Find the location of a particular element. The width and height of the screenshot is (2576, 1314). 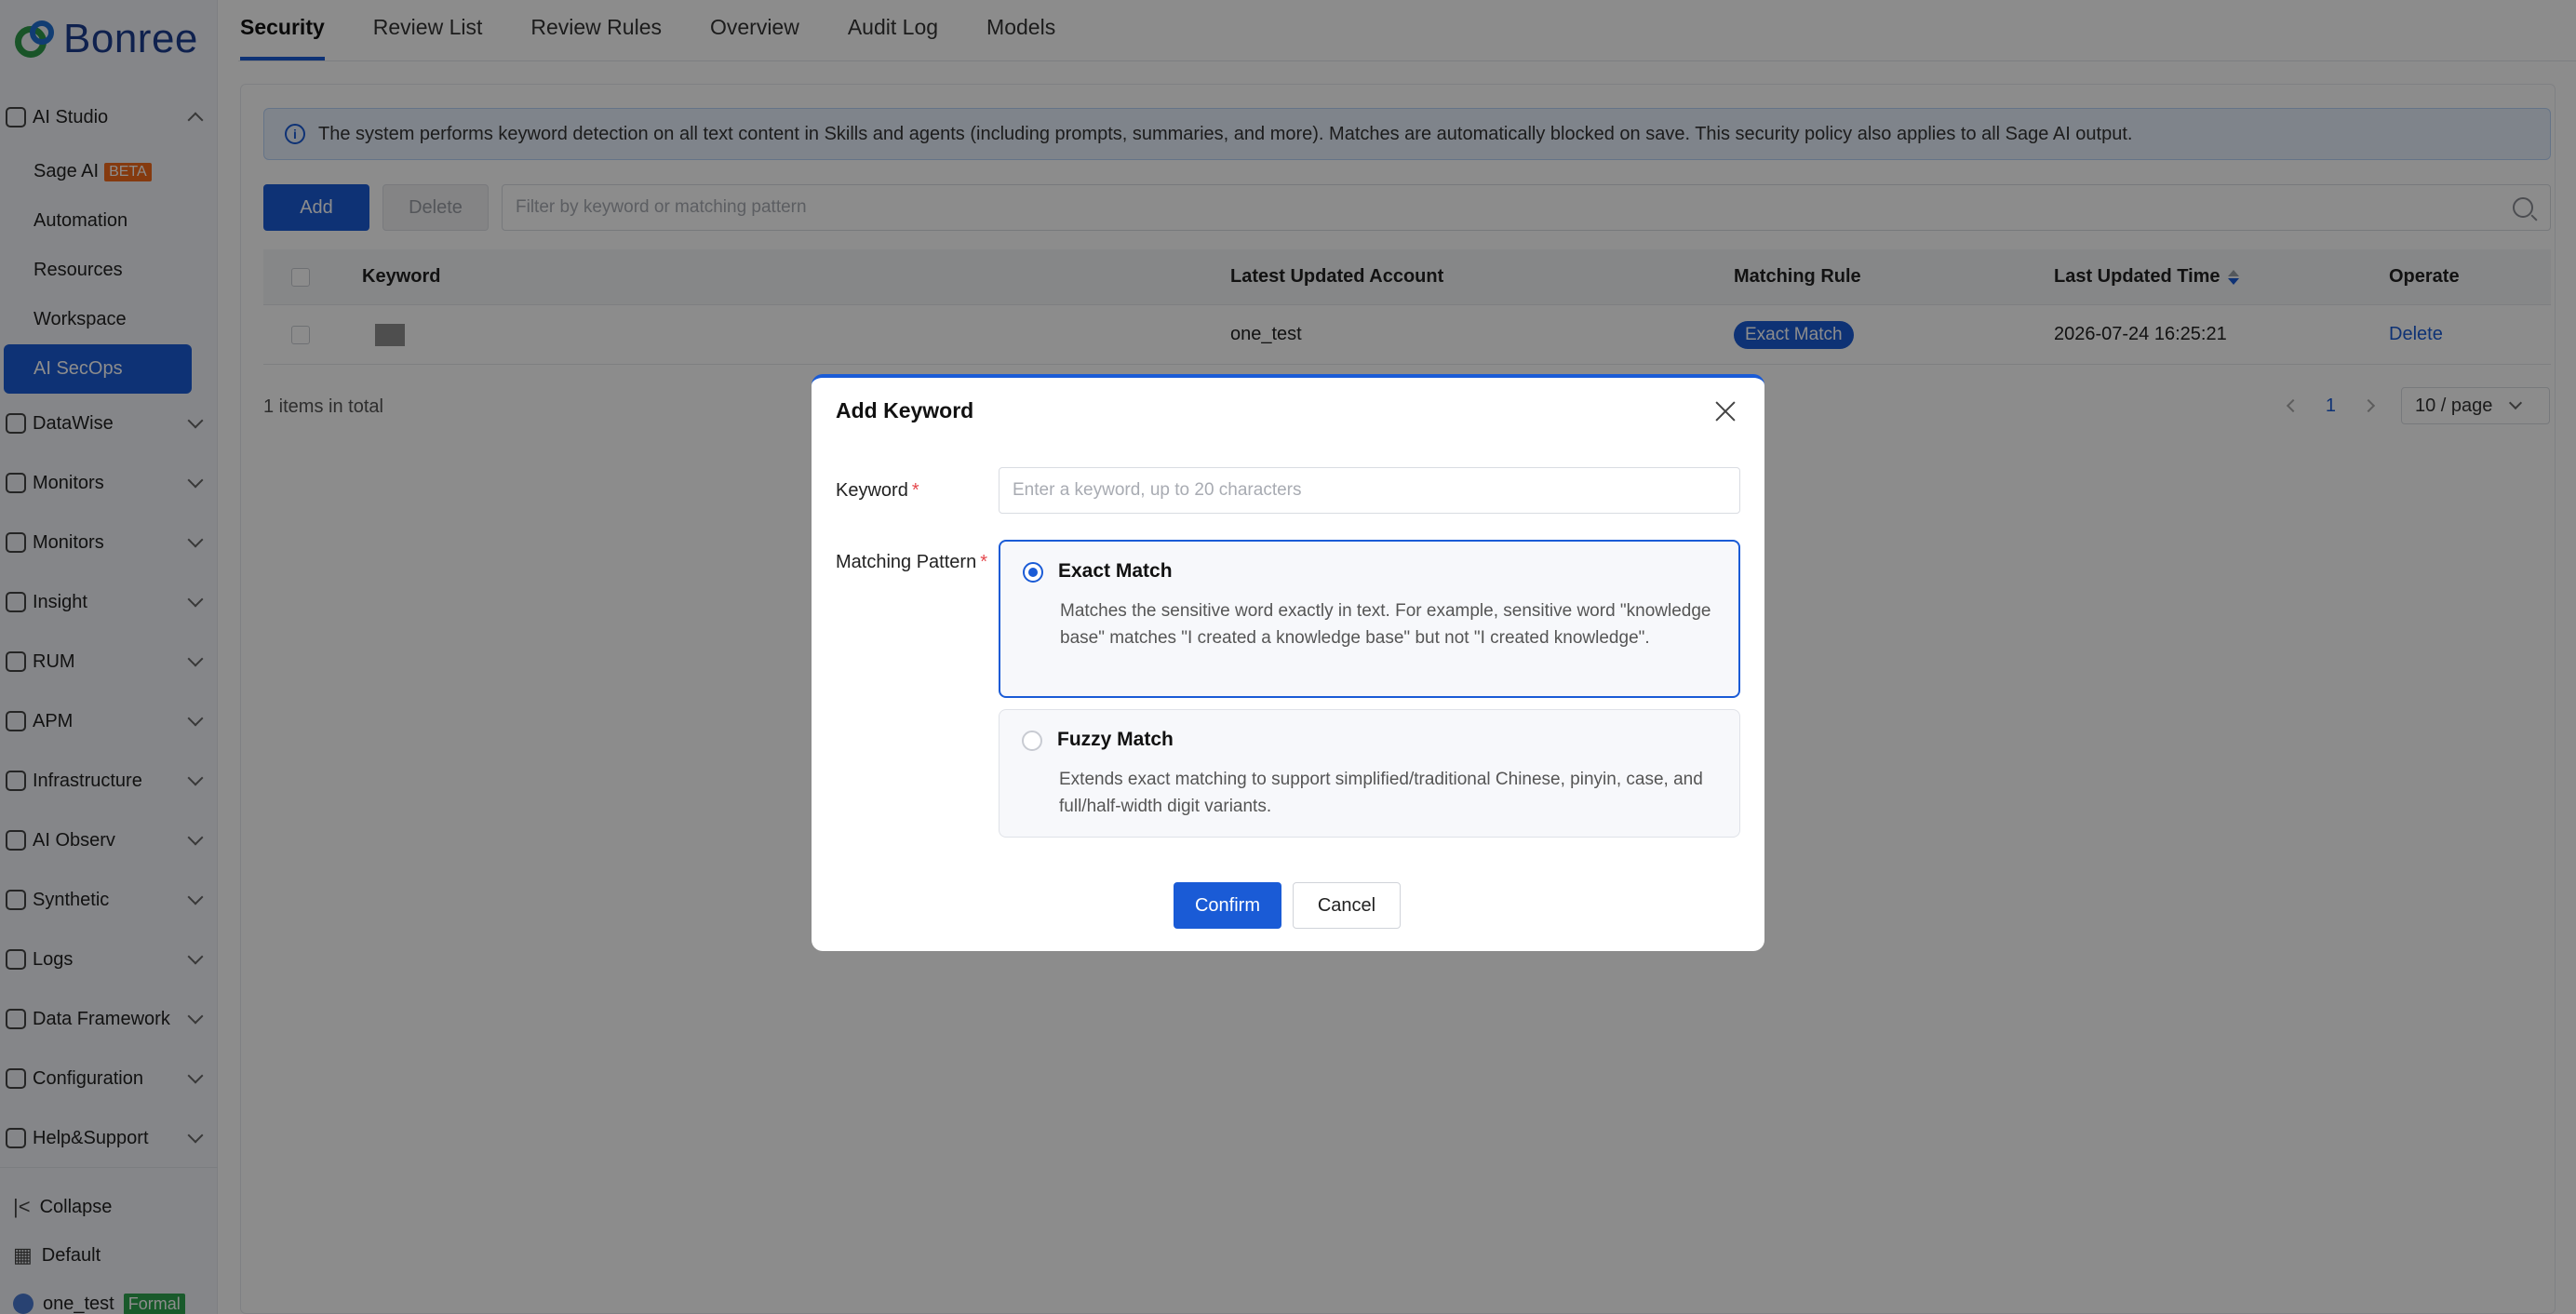

matching-pattern-label: Matching Pattern * is located at coordinates (911, 562).